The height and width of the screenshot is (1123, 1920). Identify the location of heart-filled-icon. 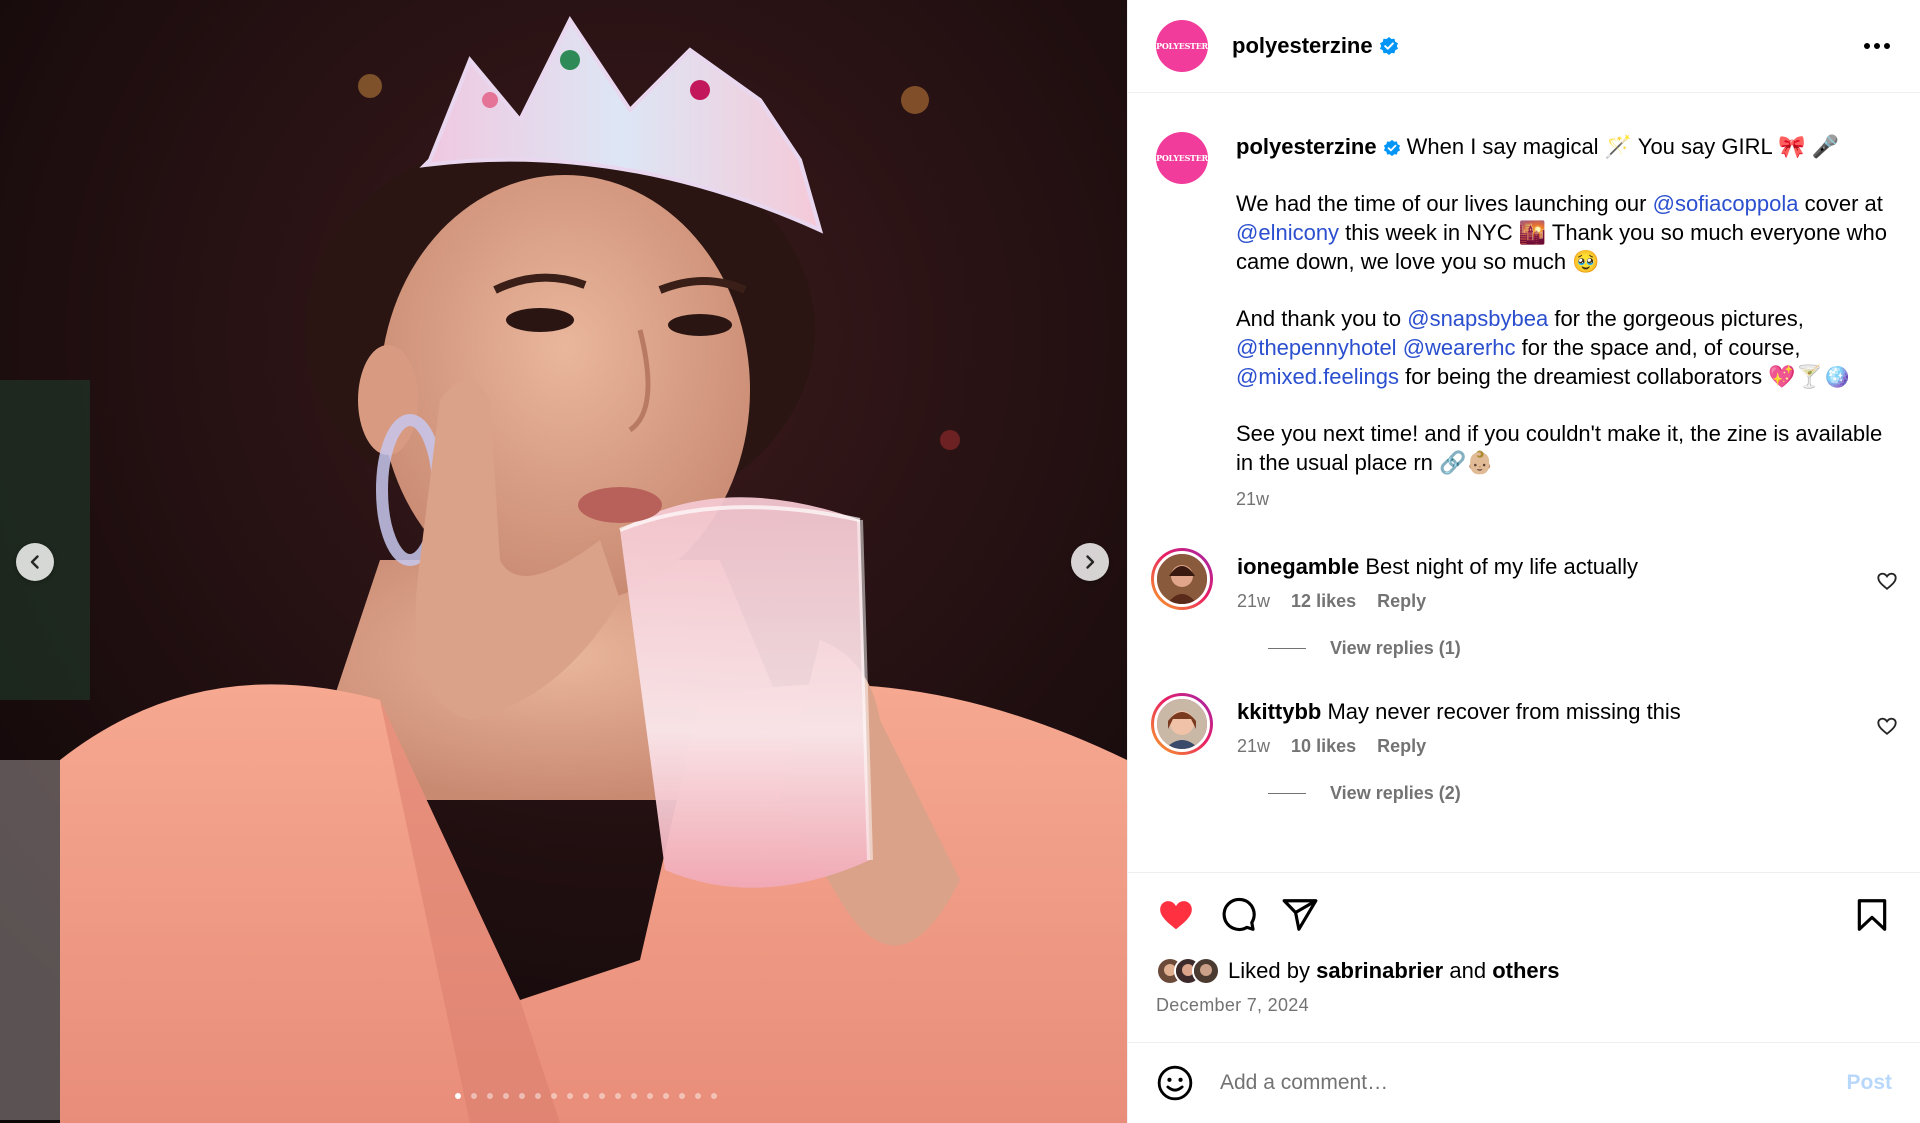
(1176, 915).